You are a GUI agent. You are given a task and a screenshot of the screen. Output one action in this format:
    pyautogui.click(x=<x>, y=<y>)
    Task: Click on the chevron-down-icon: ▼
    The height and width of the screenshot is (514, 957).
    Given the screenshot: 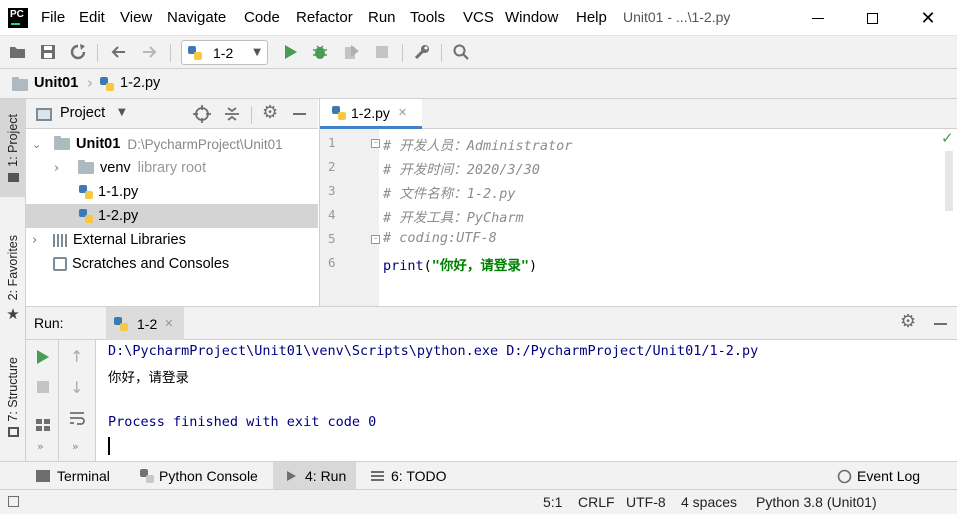 What is the action you would take?
    pyautogui.click(x=122, y=112)
    